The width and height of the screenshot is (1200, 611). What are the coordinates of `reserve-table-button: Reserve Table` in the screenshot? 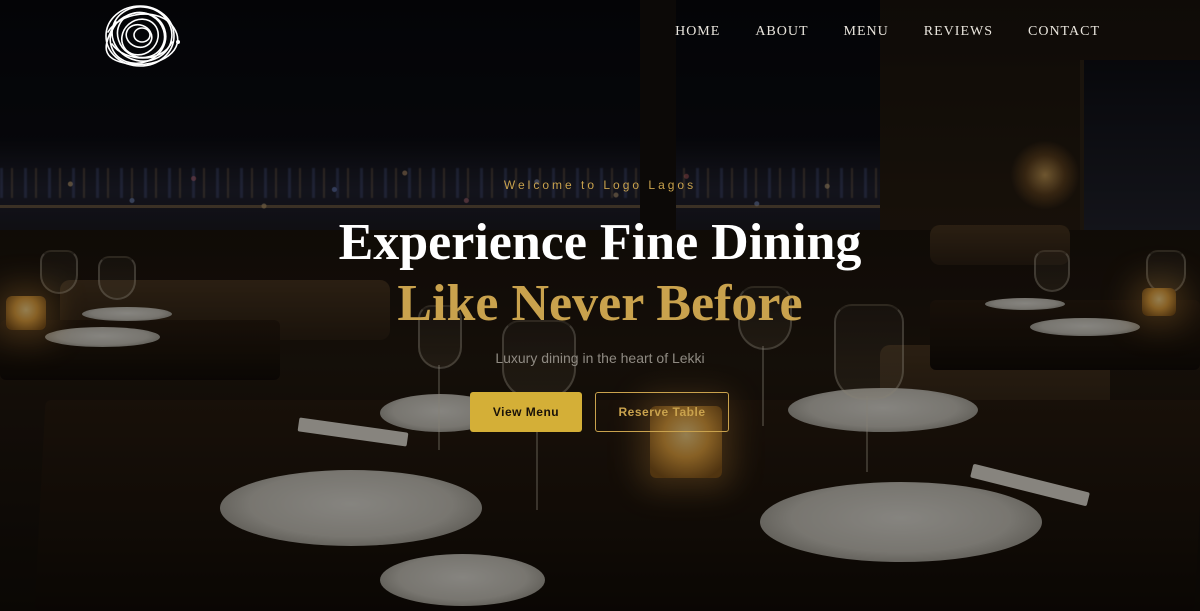 It's located at (662, 412).